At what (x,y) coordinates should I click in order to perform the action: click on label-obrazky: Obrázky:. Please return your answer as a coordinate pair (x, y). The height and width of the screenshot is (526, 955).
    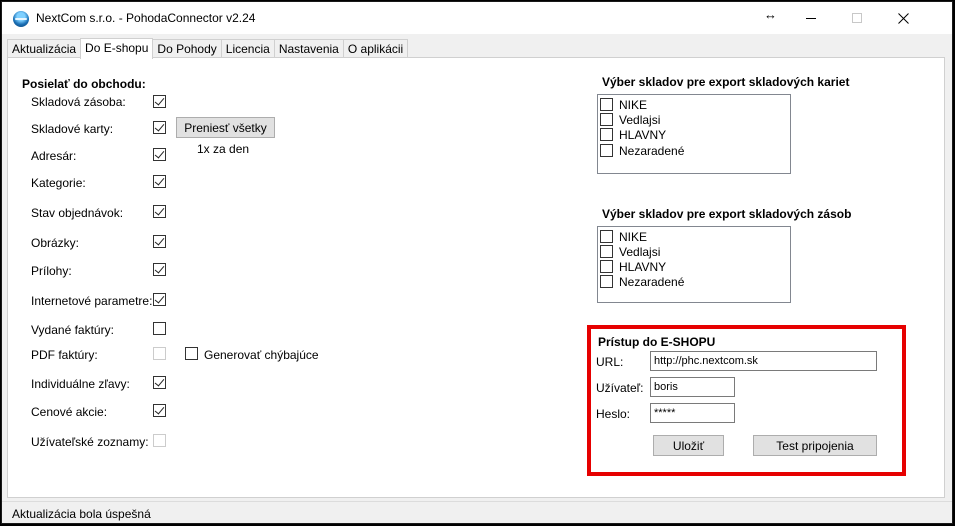
    Looking at the image, I should click on (55, 243).